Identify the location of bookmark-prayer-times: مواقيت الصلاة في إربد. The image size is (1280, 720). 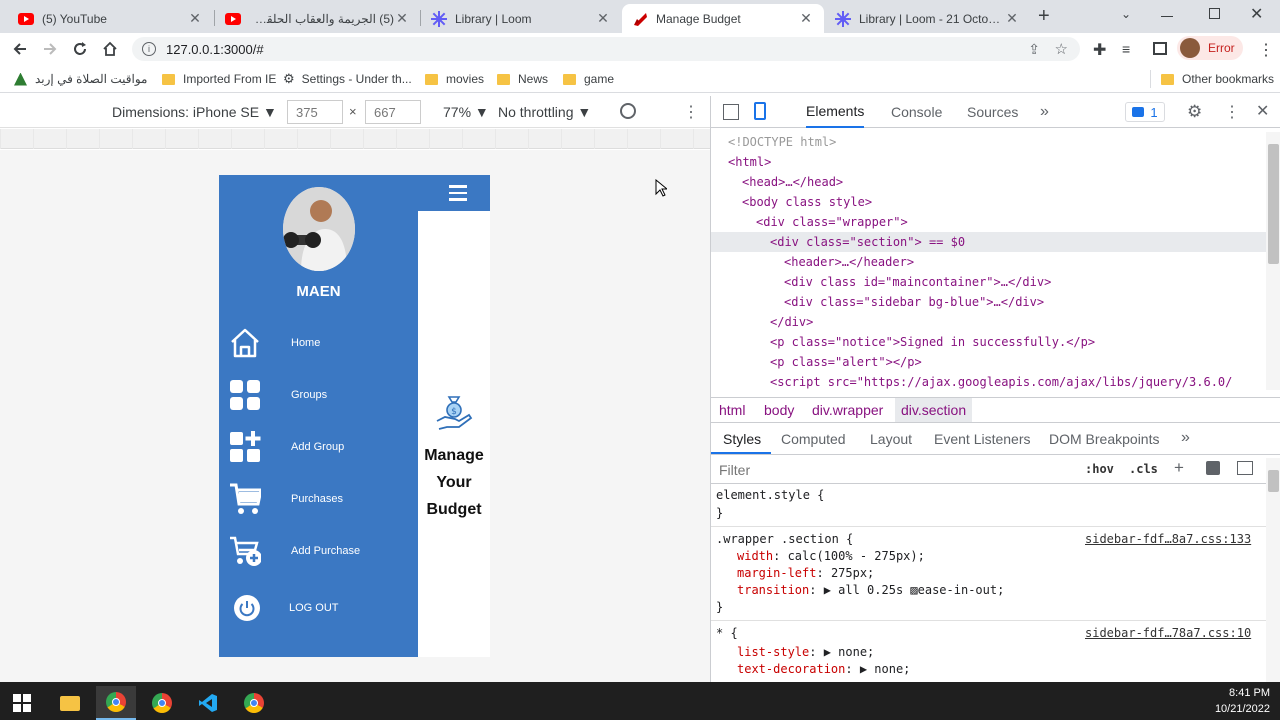
(80, 79).